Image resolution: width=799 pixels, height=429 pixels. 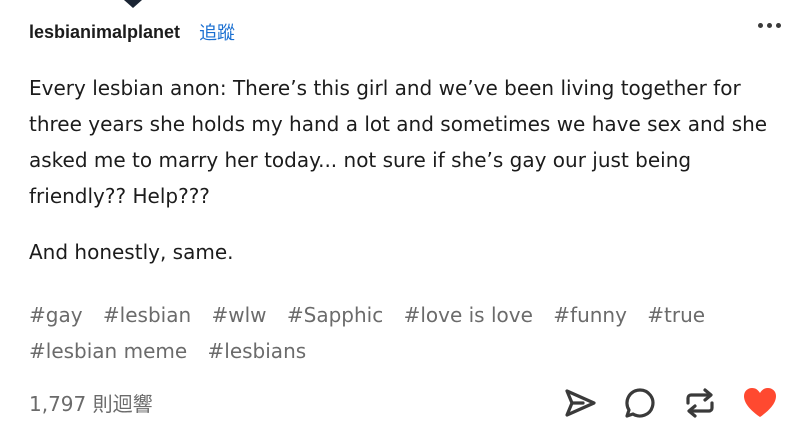 I want to click on share-button, so click(x=580, y=403).